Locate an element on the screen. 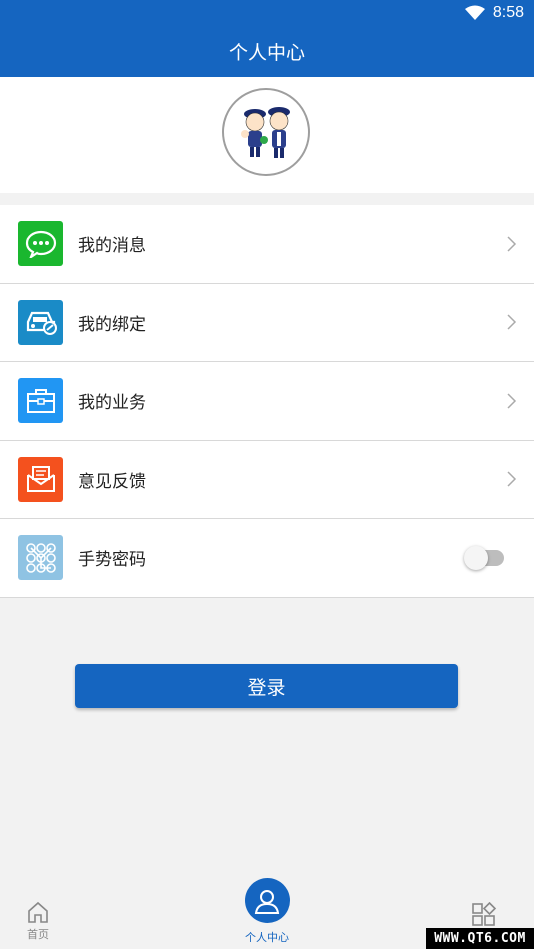 The height and width of the screenshot is (949, 534). user-icon is located at coordinates (267, 901).